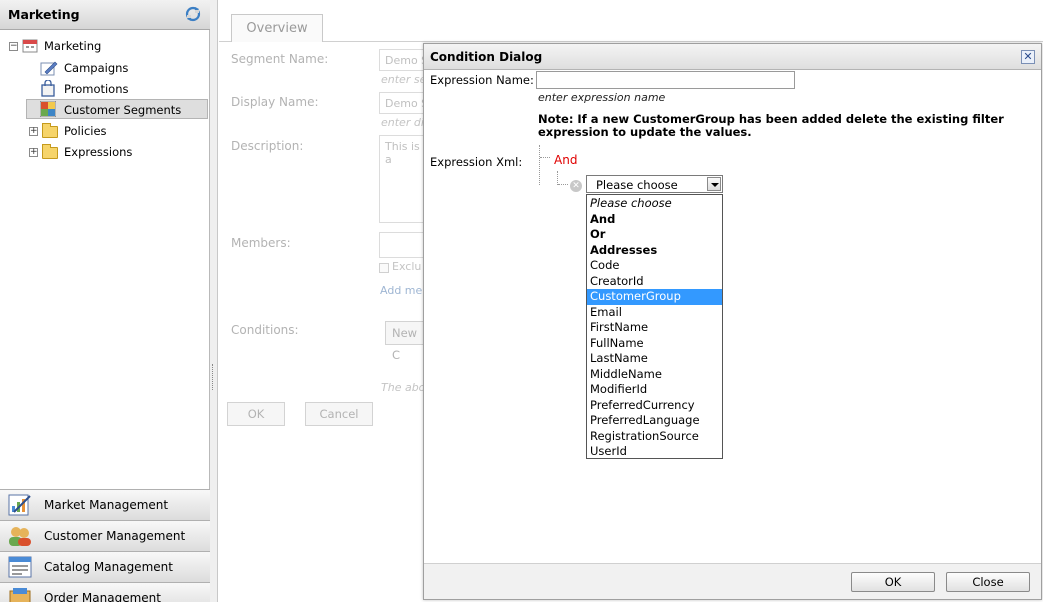 This screenshot has width=1043, height=602. Describe the element at coordinates (404, 103) in the screenshot. I see `display-name-input: Demo S` at that location.